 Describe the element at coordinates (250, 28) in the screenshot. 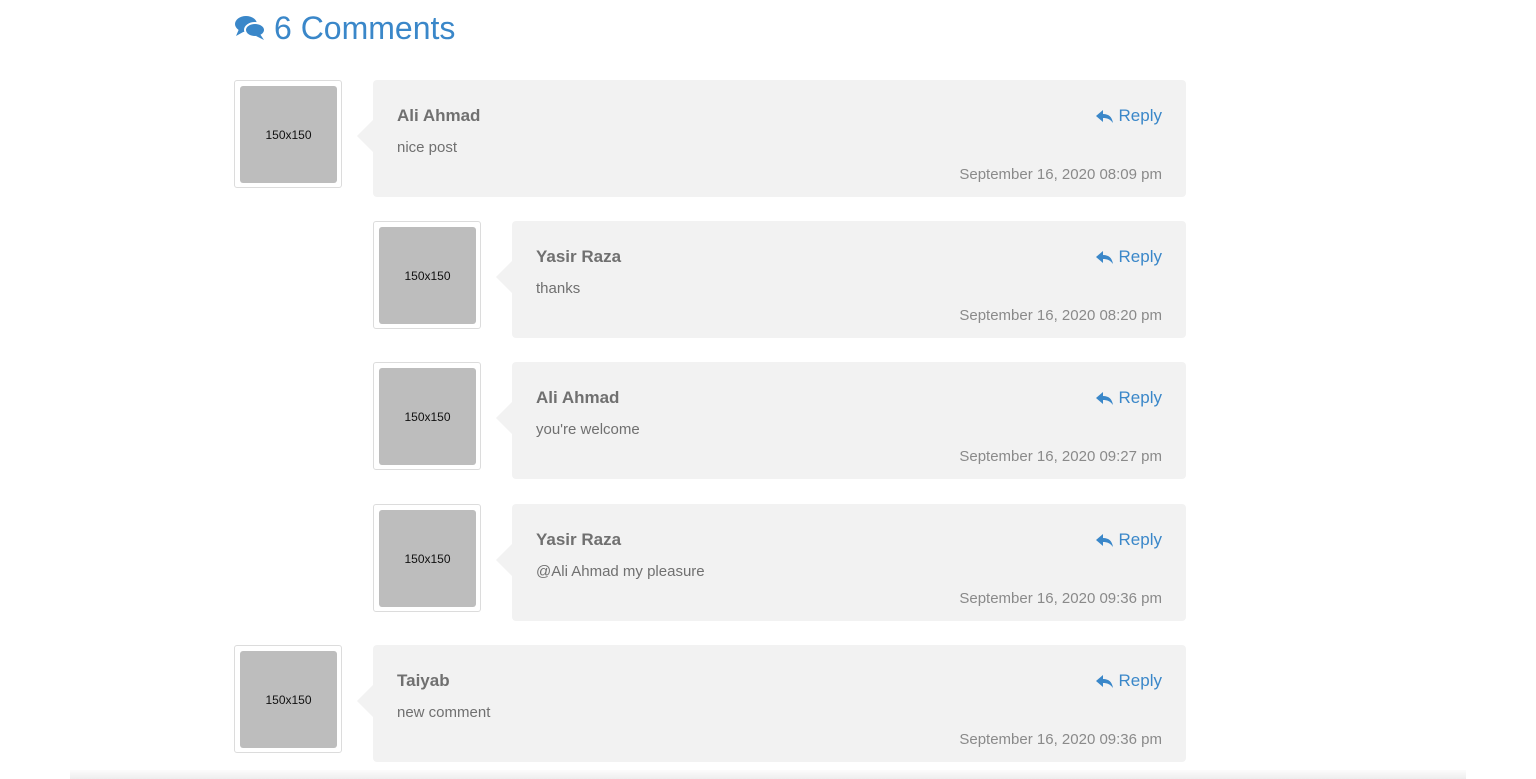

I see `comments-icon` at that location.